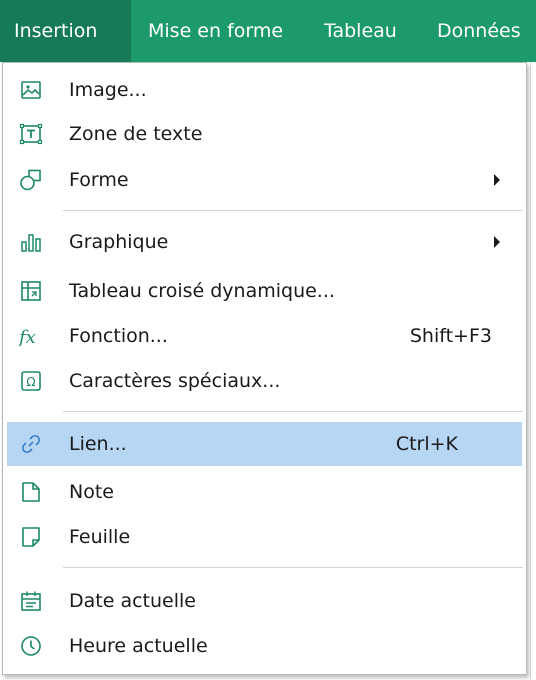 The height and width of the screenshot is (680, 536). Describe the element at coordinates (264, 537) in the screenshot. I see `menu-item-sheet: Feuille` at that location.